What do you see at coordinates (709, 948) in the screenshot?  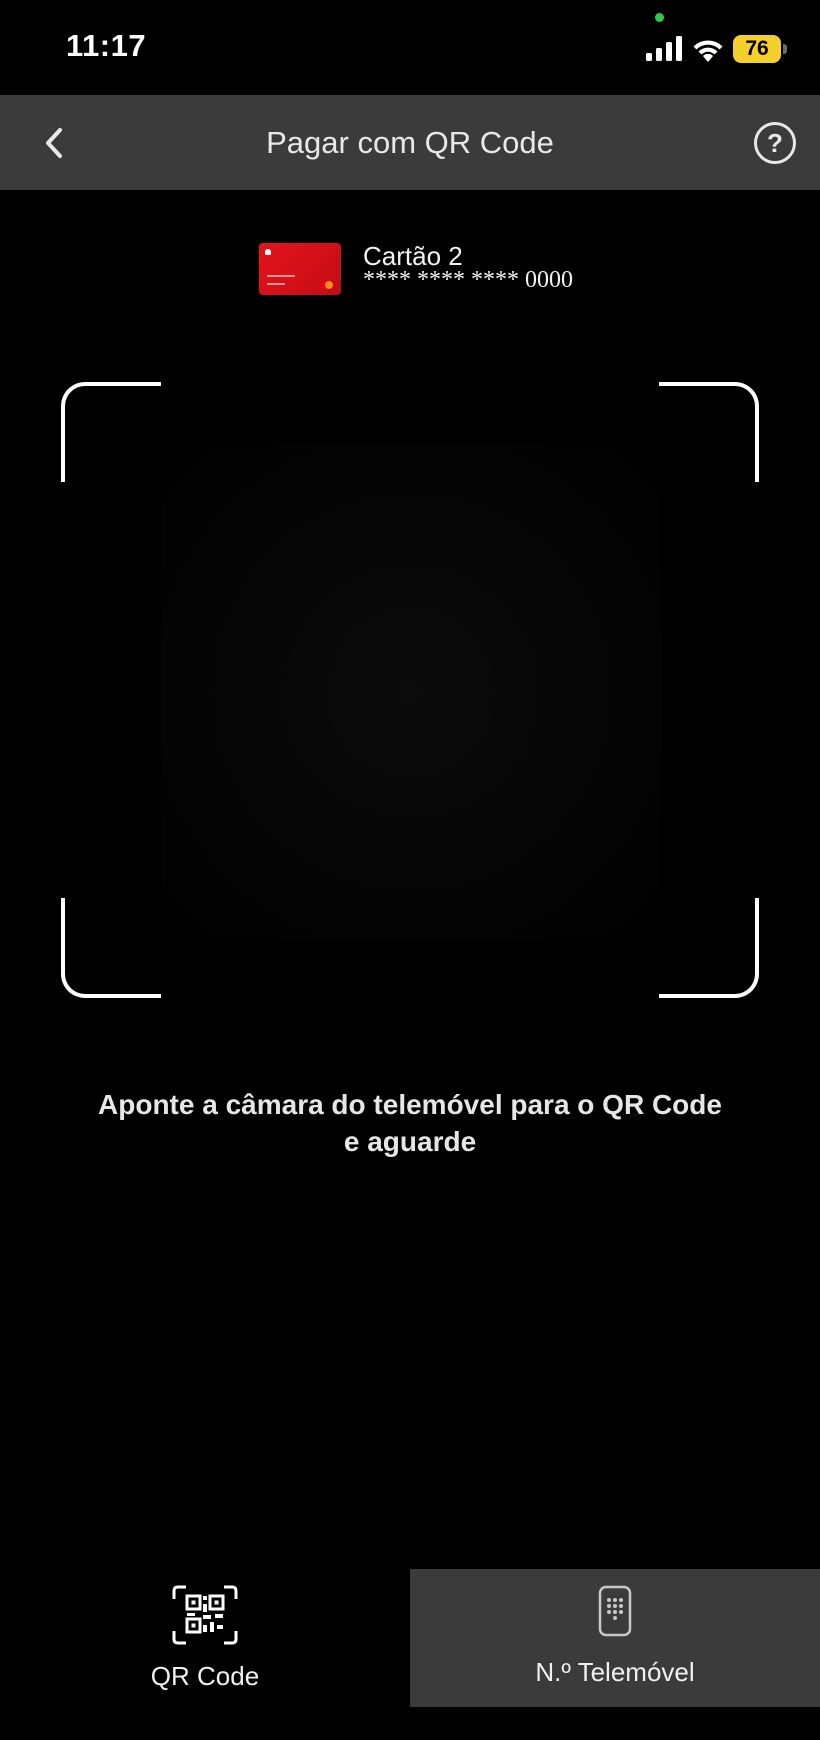 I see `scan-corner-bottom-right` at bounding box center [709, 948].